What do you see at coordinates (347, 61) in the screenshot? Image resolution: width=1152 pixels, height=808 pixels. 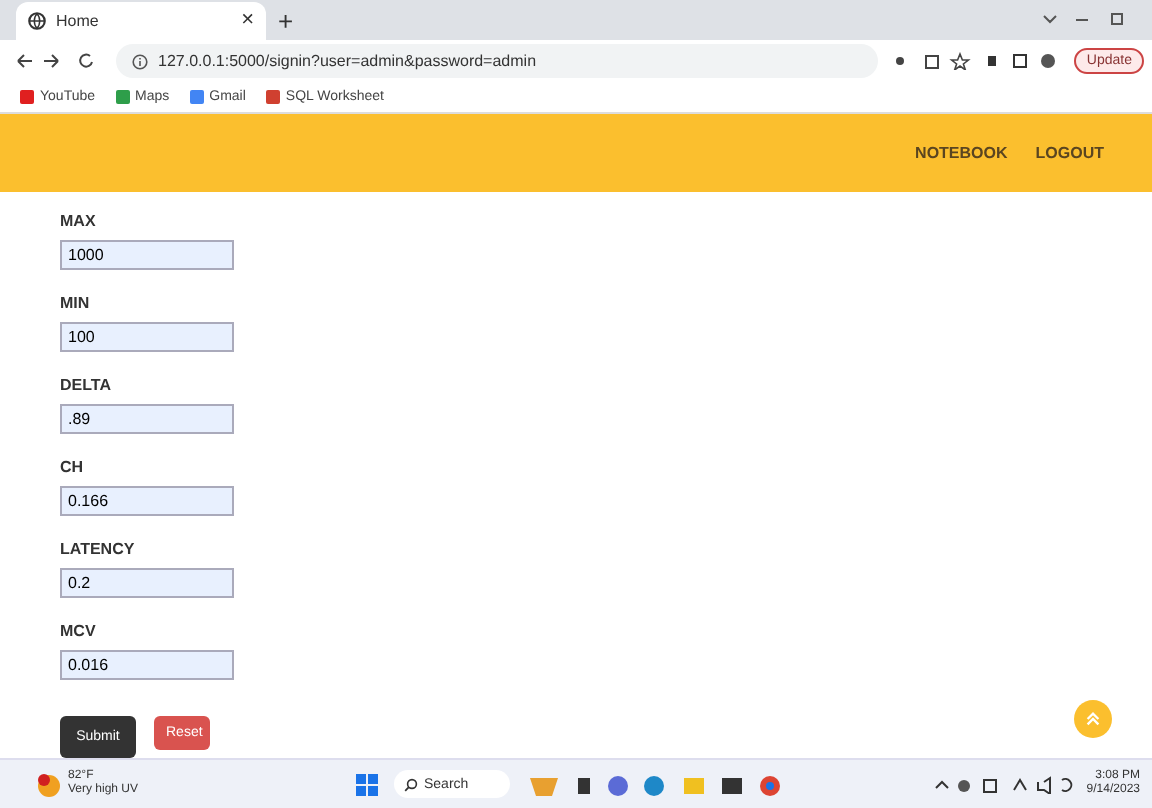 I see `url-text: 127.0.0.1:5000/signin?user=admin&password=admin` at bounding box center [347, 61].